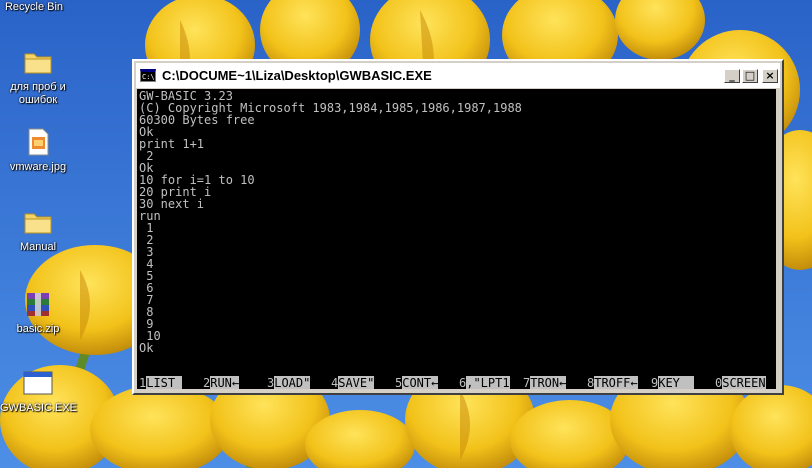  What do you see at coordinates (172, 144) in the screenshot?
I see `console-line: print 1+1` at bounding box center [172, 144].